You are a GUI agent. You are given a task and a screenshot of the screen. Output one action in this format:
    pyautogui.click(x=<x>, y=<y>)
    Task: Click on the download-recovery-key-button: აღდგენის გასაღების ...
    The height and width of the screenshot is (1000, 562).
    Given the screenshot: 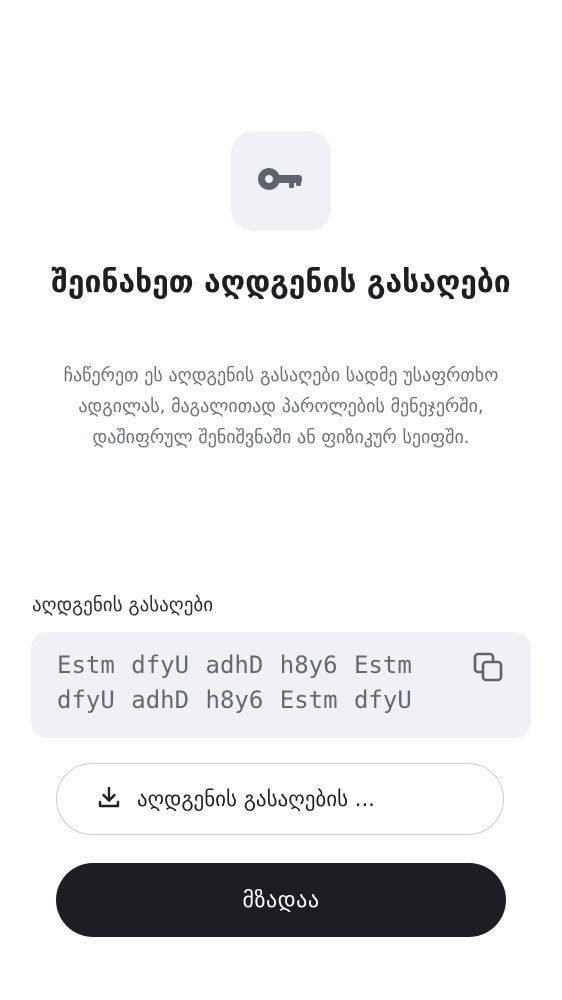 What is the action you would take?
    pyautogui.click(x=280, y=799)
    